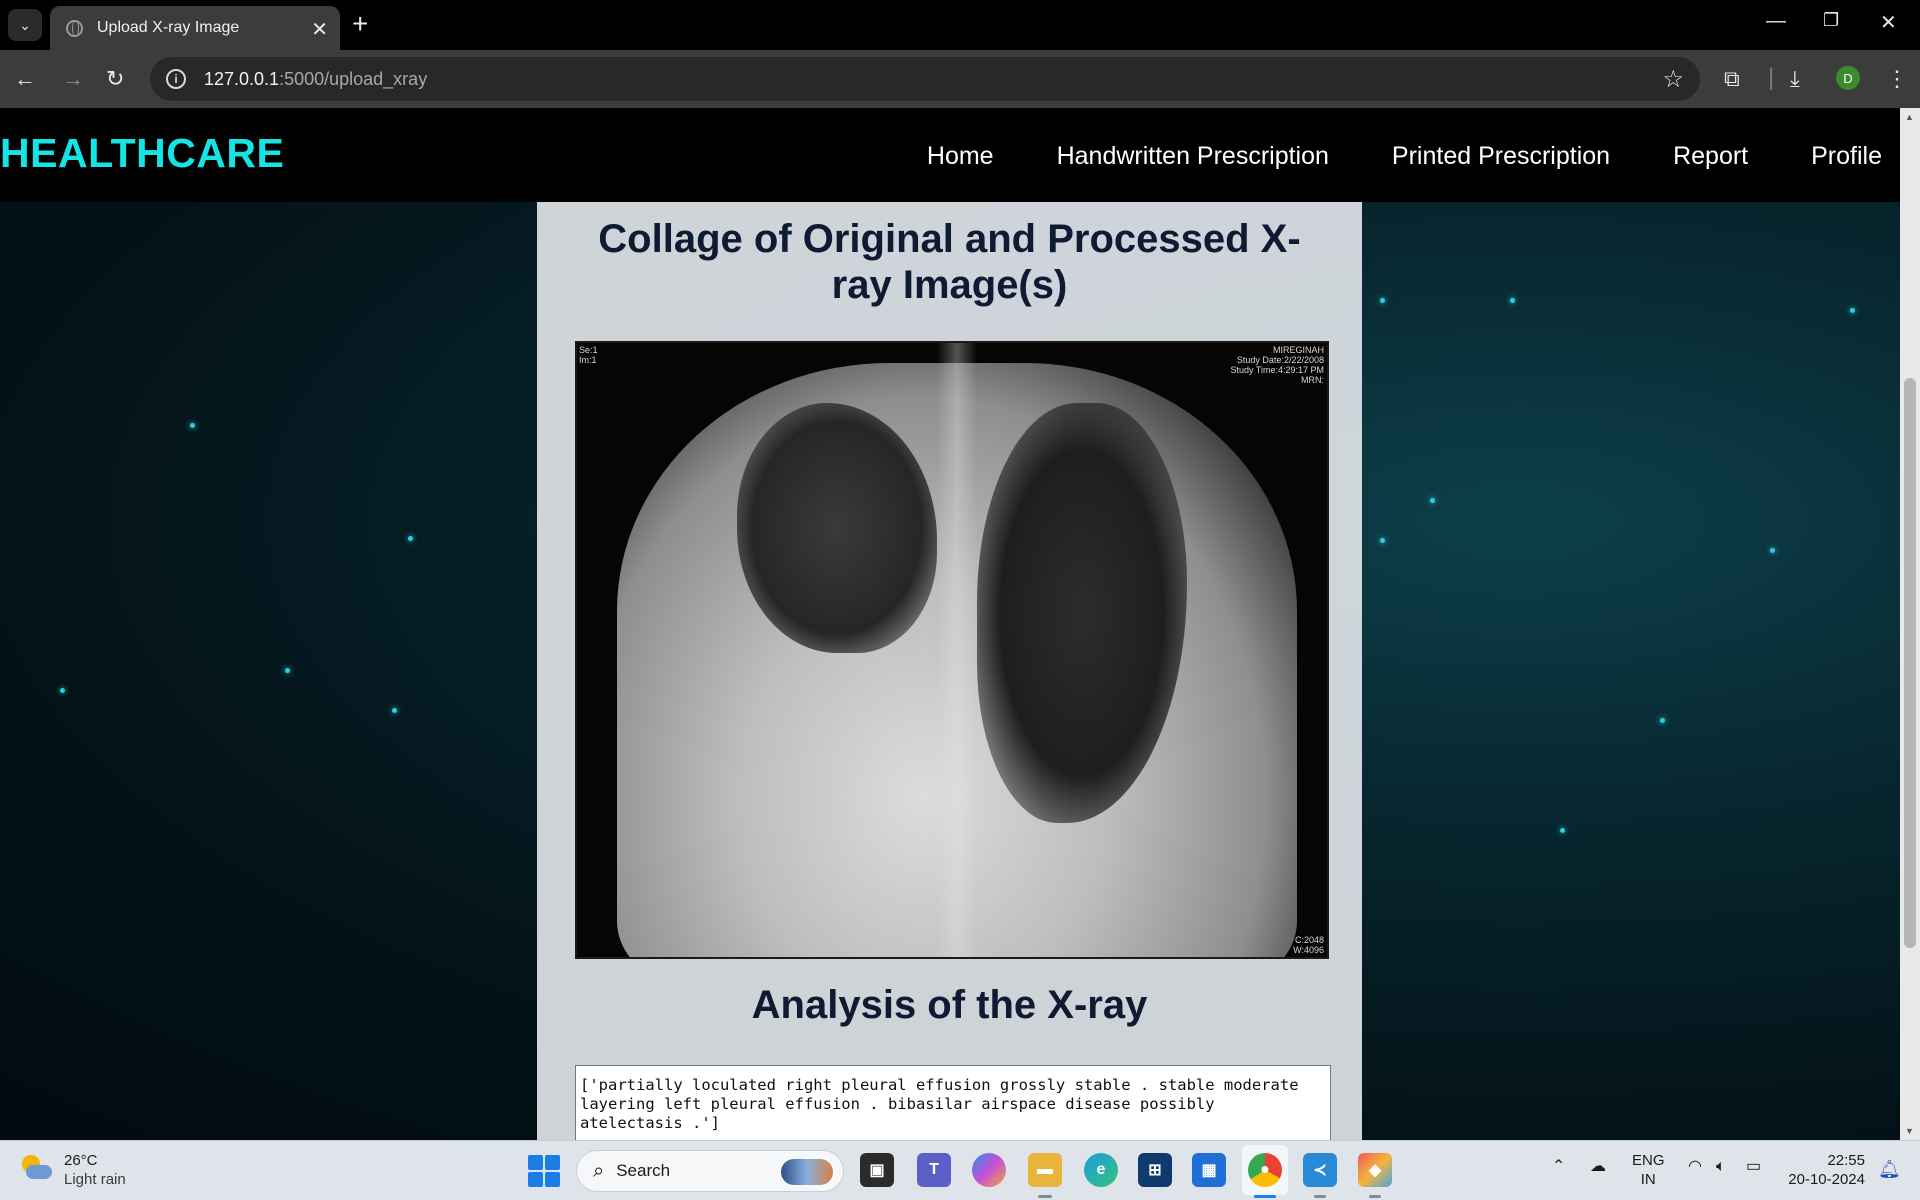 The image size is (1920, 1200). What do you see at coordinates (877, 1170) in the screenshot?
I see `task-view-icon: ▣` at bounding box center [877, 1170].